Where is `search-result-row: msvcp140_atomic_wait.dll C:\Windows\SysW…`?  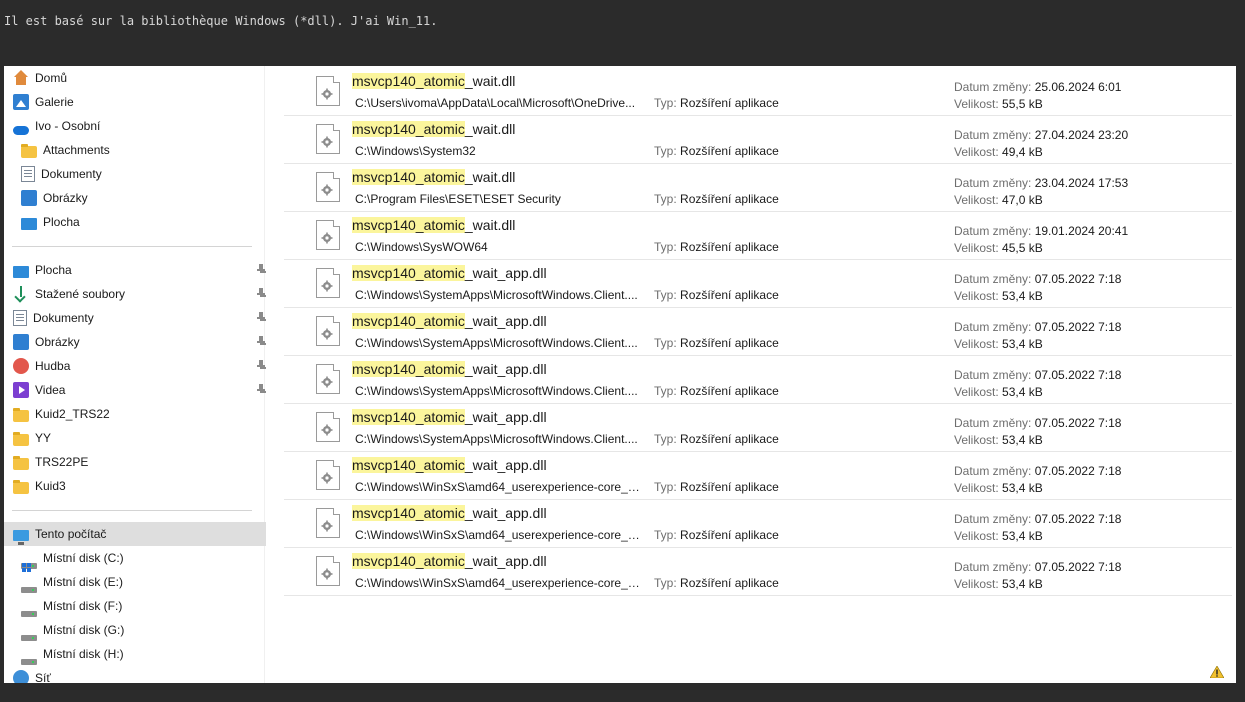 search-result-row: msvcp140_atomic_wait.dll C:\Windows\SysW… is located at coordinates (758, 236).